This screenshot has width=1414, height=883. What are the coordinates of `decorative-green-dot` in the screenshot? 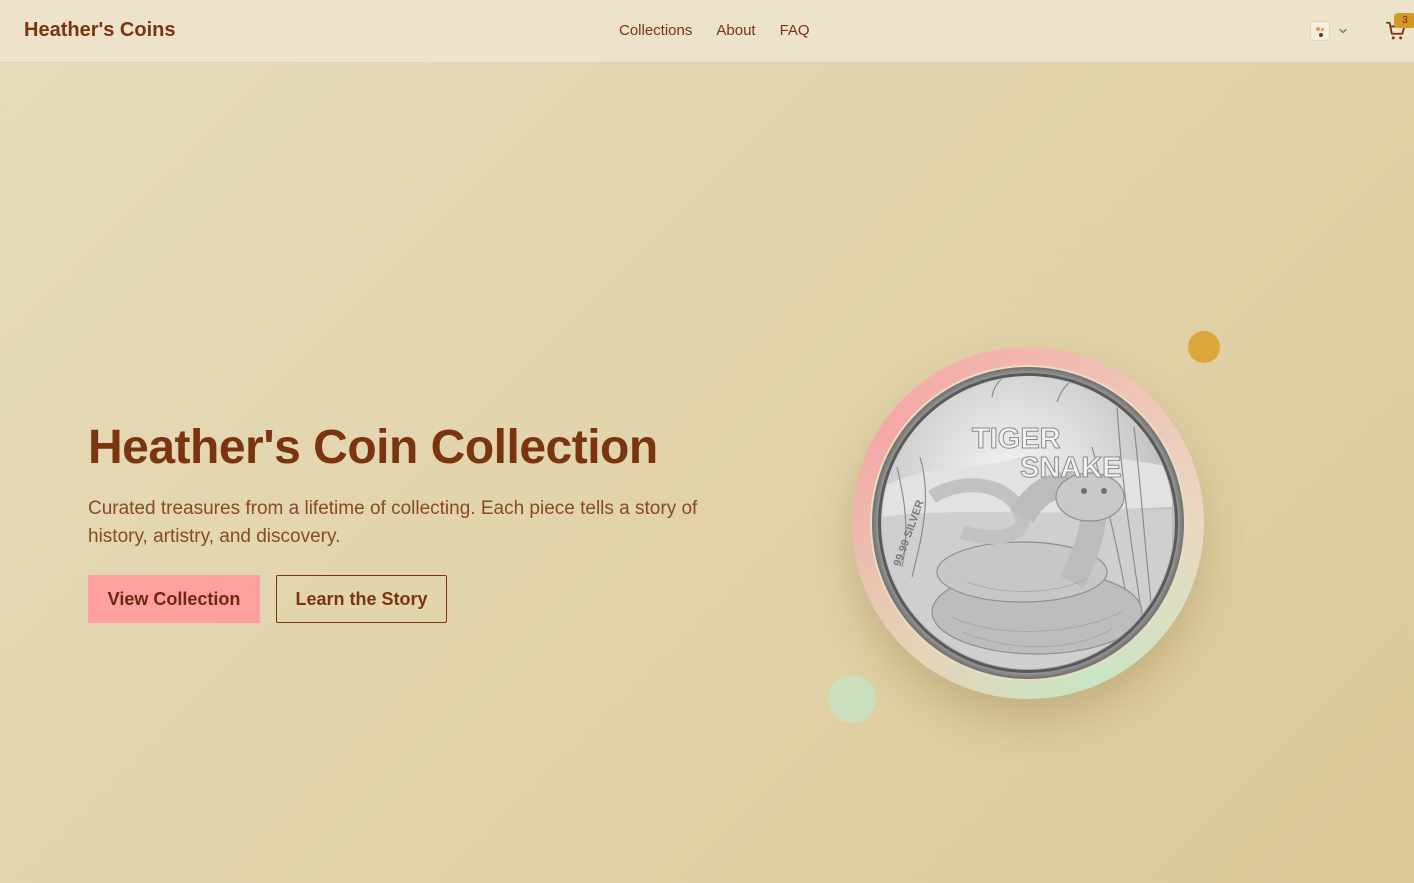 It's located at (852, 699).